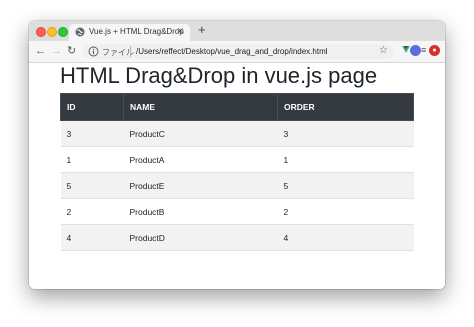  Describe the element at coordinates (71, 51) in the screenshot. I see `reload-icon: ↻` at that location.